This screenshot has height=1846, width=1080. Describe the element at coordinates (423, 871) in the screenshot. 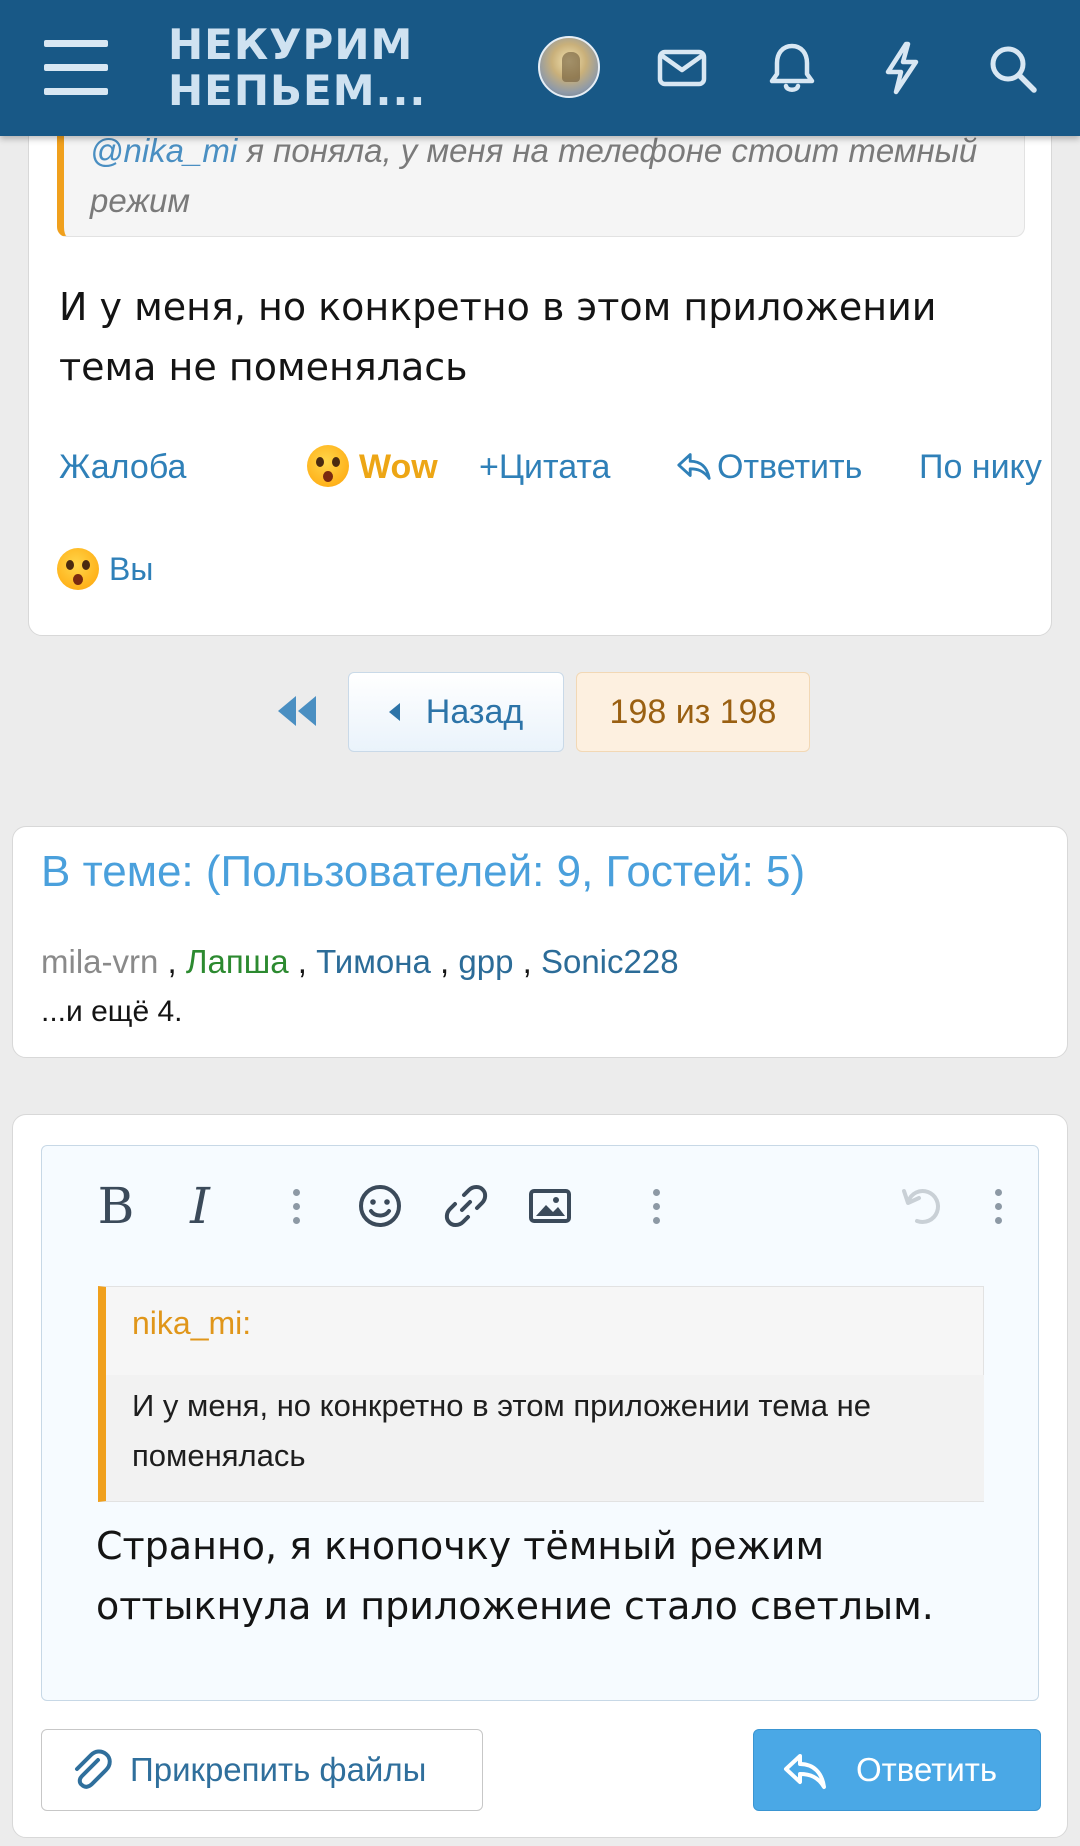

I see `online-title: В теме: (Пользователей: 9, Гостей: 5)` at that location.